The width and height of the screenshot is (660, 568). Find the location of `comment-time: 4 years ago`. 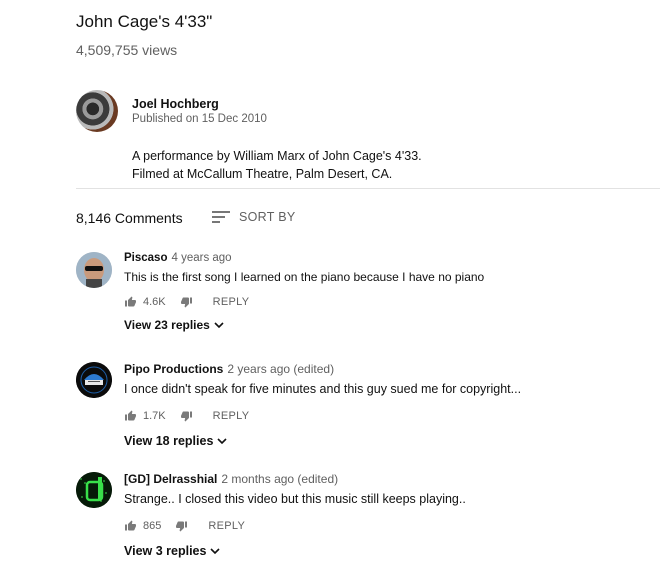

comment-time: 4 years ago is located at coordinates (201, 258).